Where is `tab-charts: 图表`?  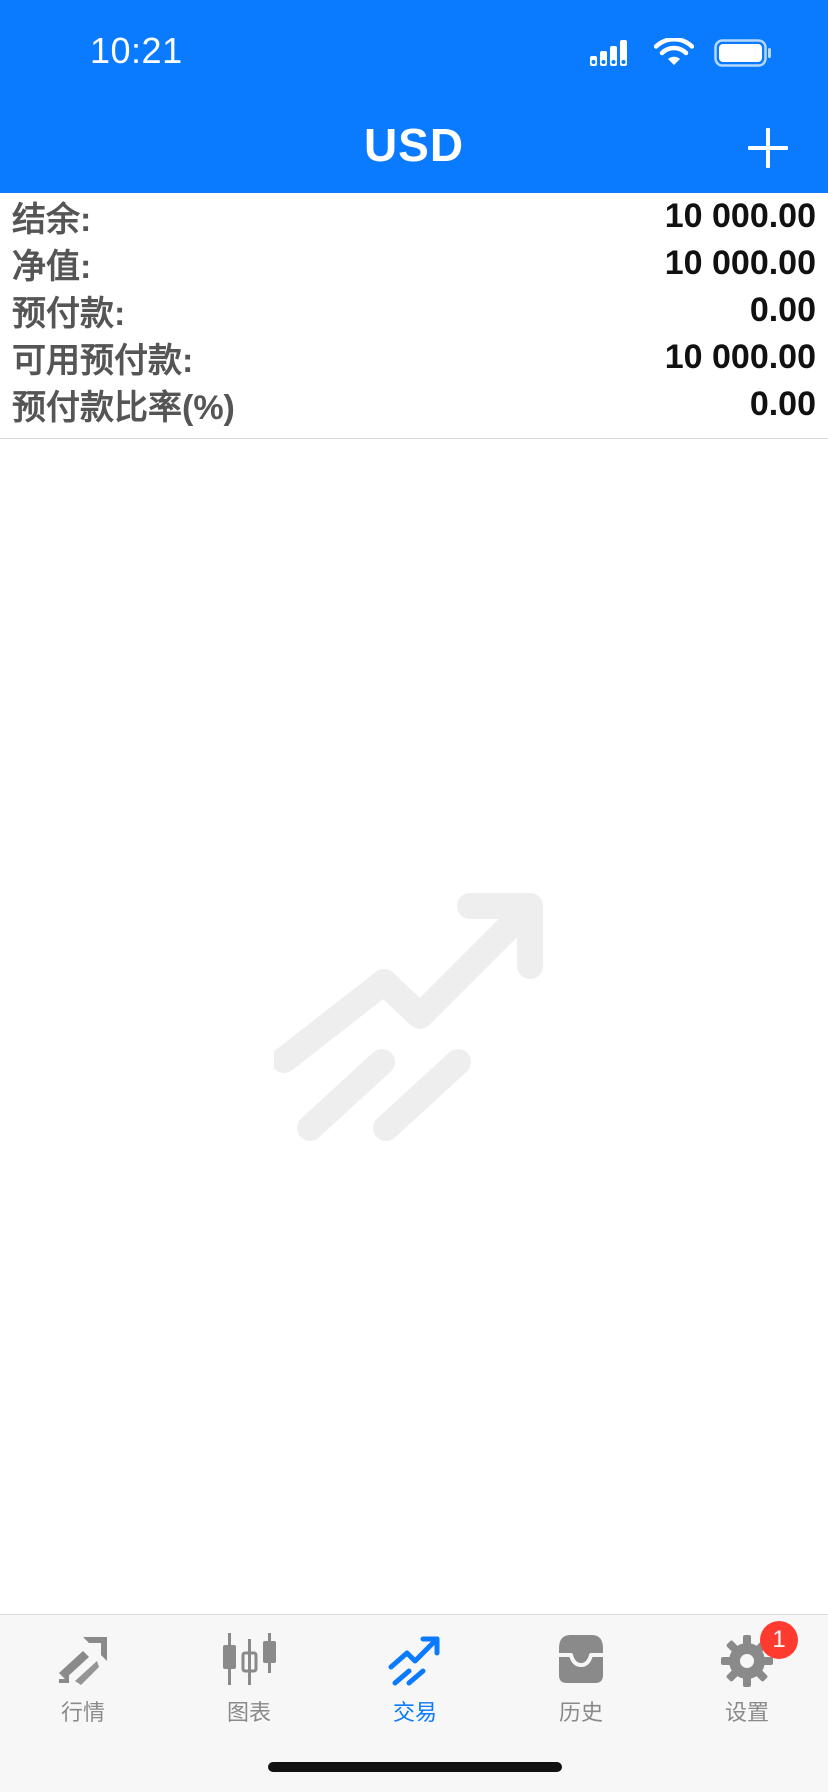
tab-charts: 图表 is located at coordinates (249, 1678).